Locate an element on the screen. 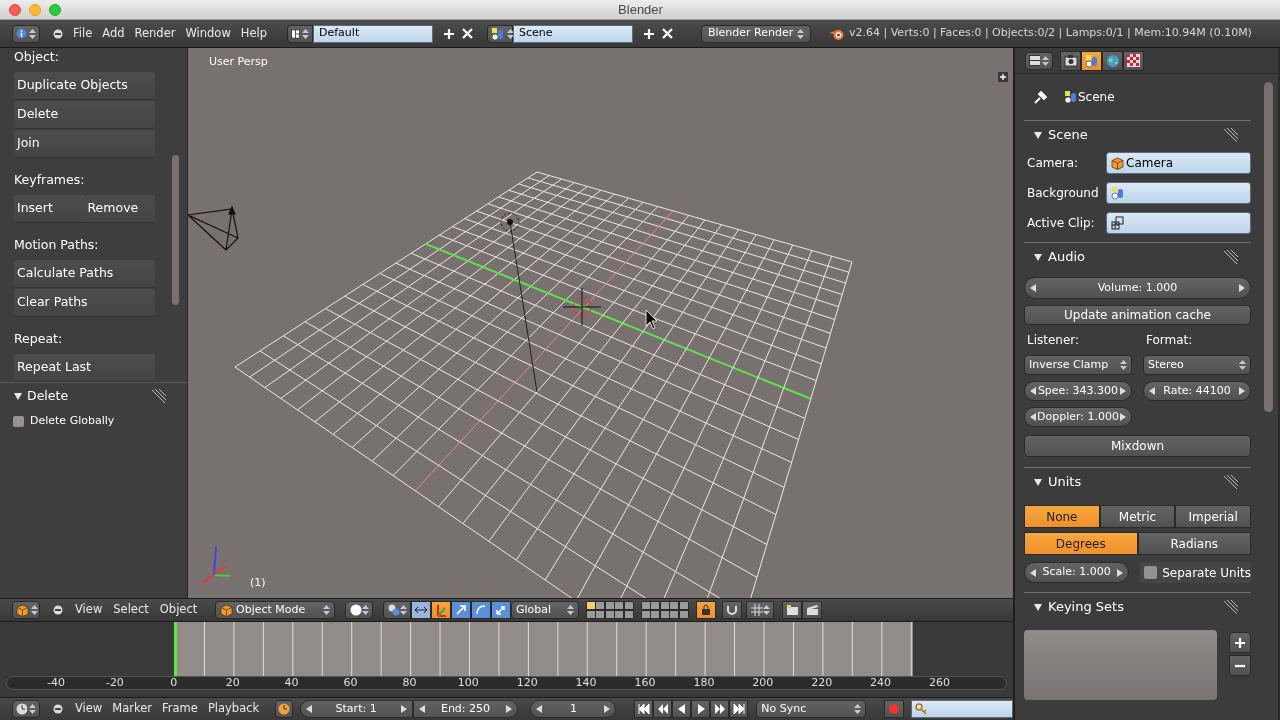 This screenshot has height=720, width=1280. render-animation-button is located at coordinates (812, 610).